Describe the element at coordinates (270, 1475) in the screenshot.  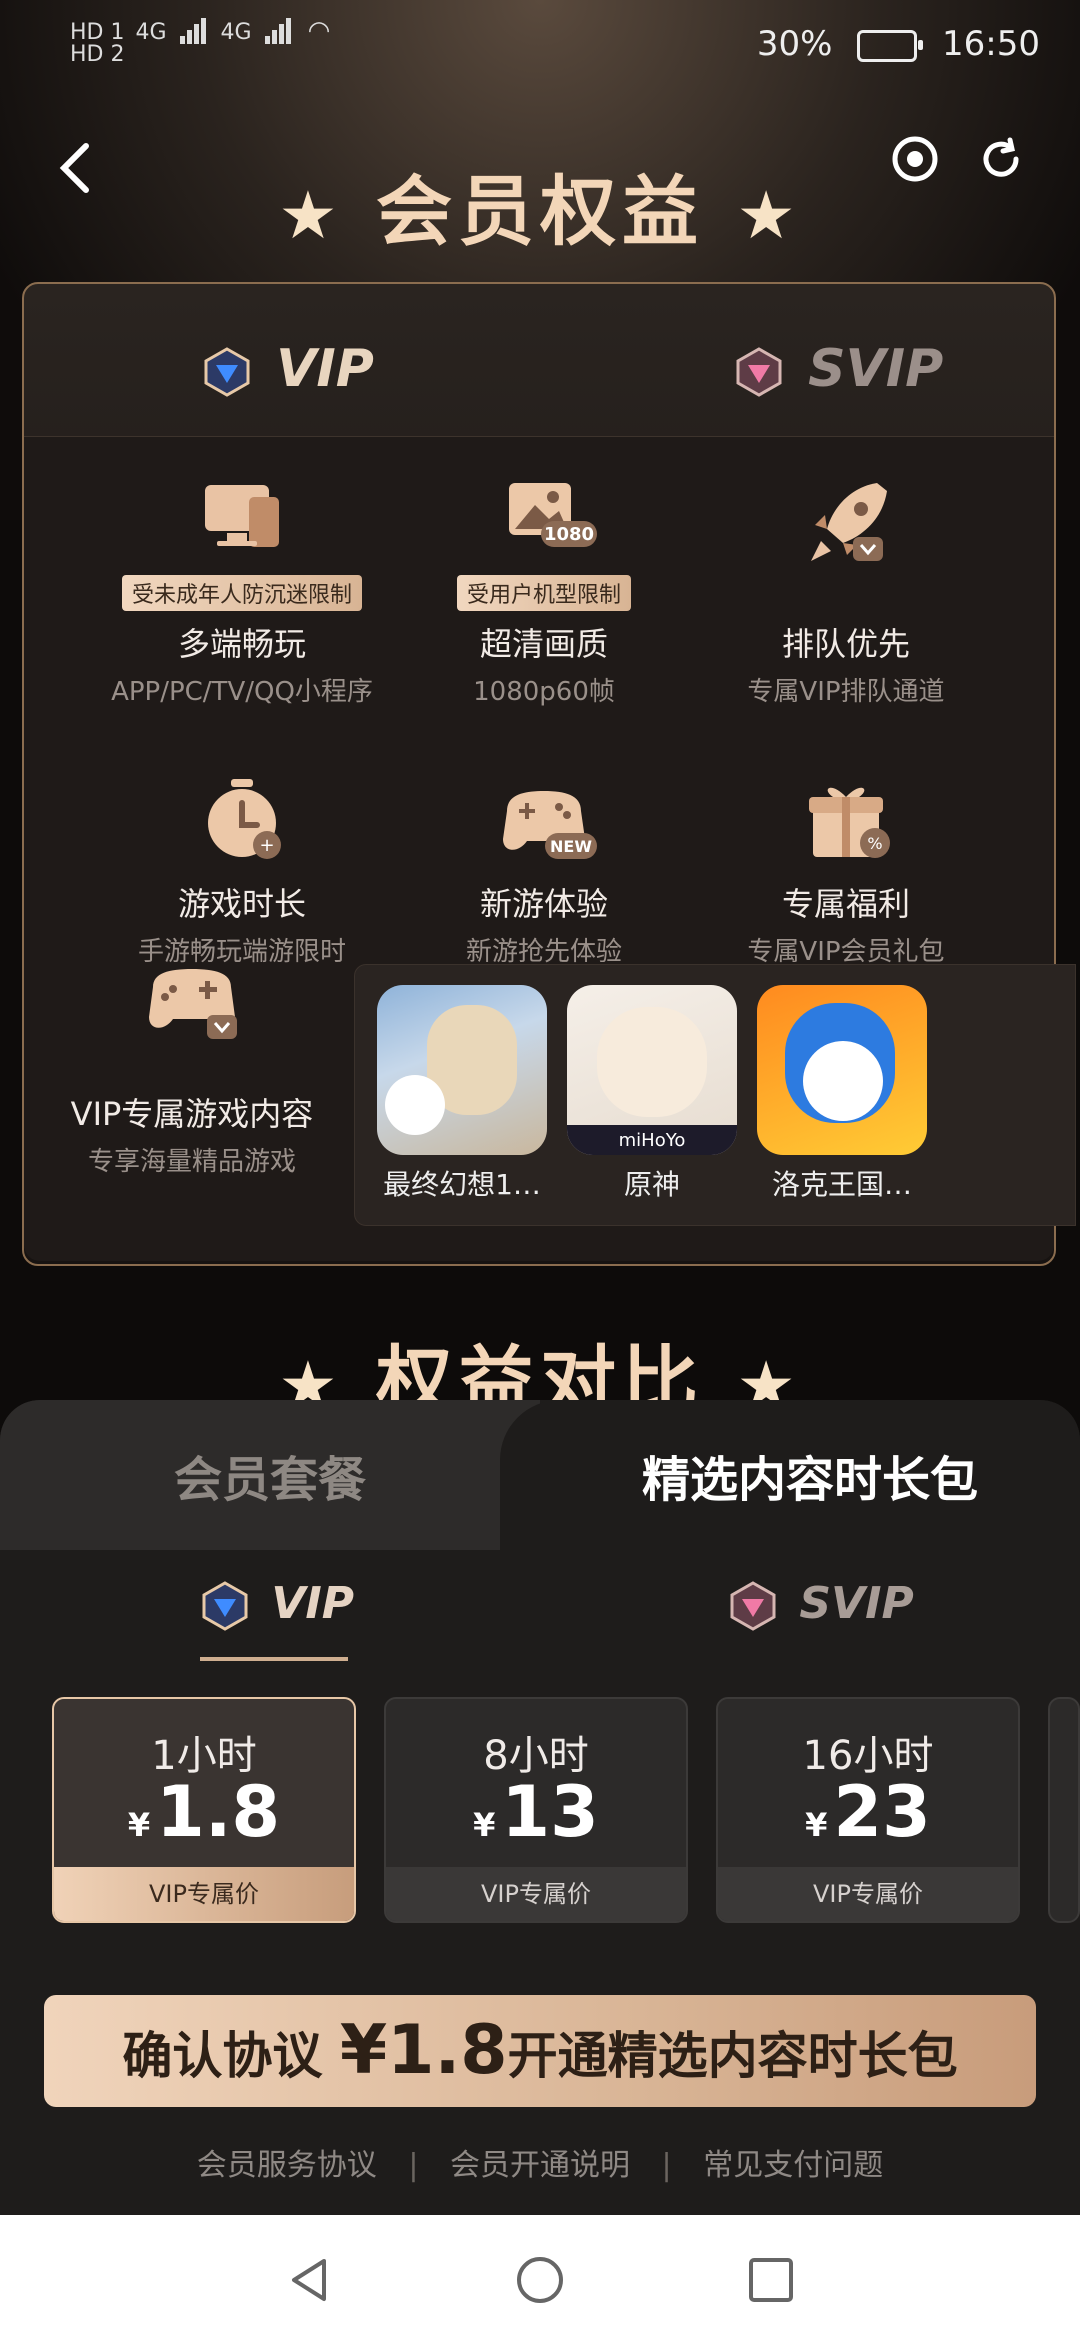
I see `tab-membership: 会员套餐` at that location.